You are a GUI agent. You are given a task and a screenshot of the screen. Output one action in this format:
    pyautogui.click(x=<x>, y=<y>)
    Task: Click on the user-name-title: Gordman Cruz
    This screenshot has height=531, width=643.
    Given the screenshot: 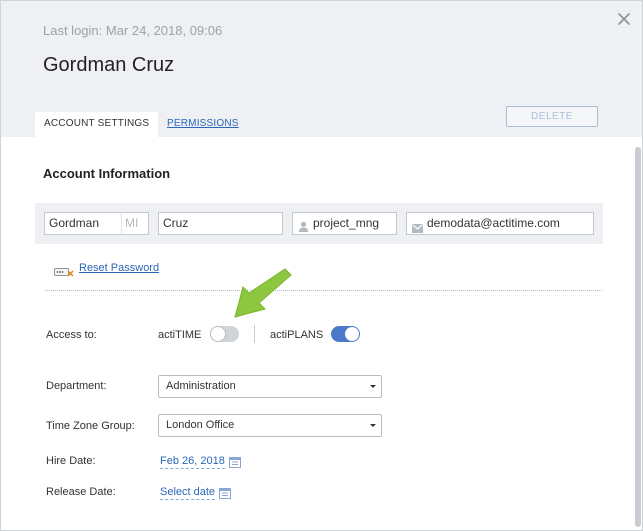 What is the action you would take?
    pyautogui.click(x=109, y=65)
    